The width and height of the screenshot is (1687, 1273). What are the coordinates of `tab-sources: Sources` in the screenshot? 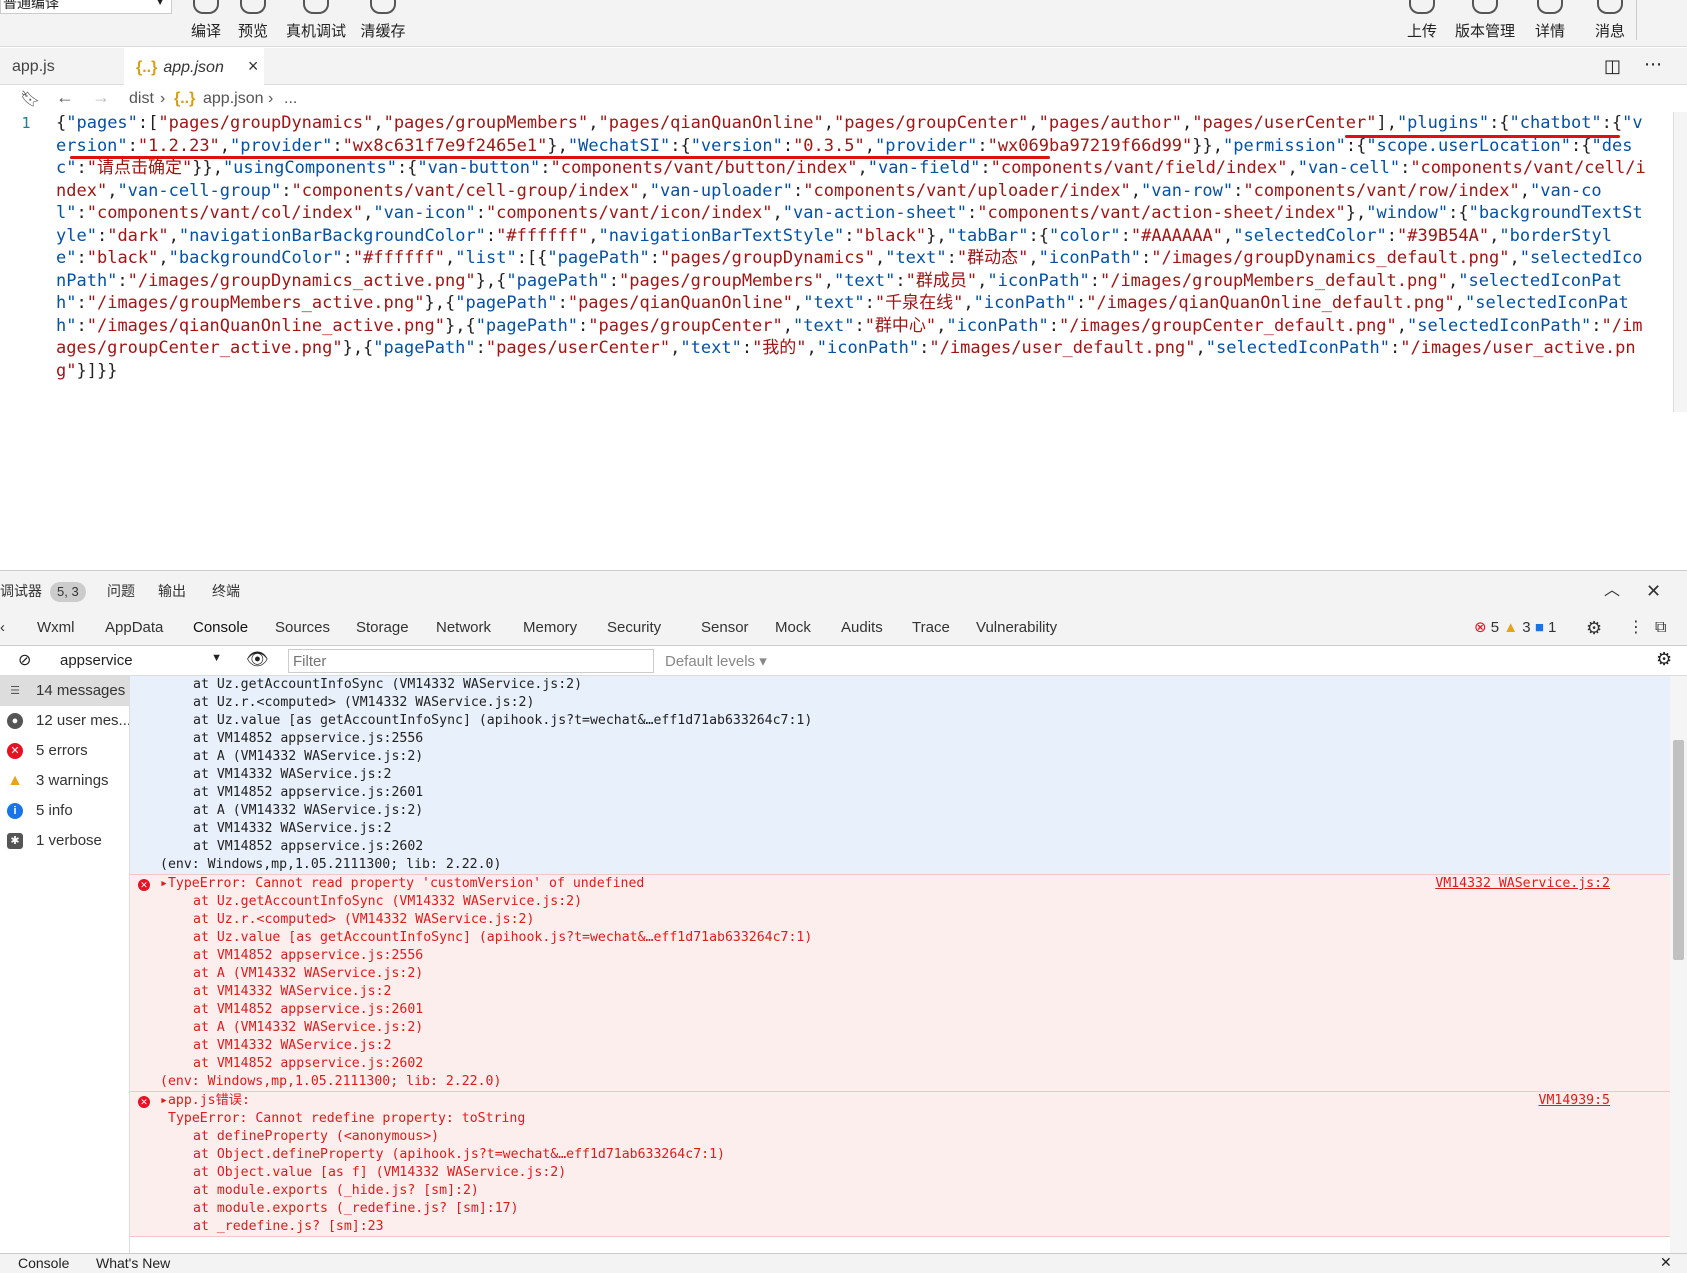 It's located at (302, 628).